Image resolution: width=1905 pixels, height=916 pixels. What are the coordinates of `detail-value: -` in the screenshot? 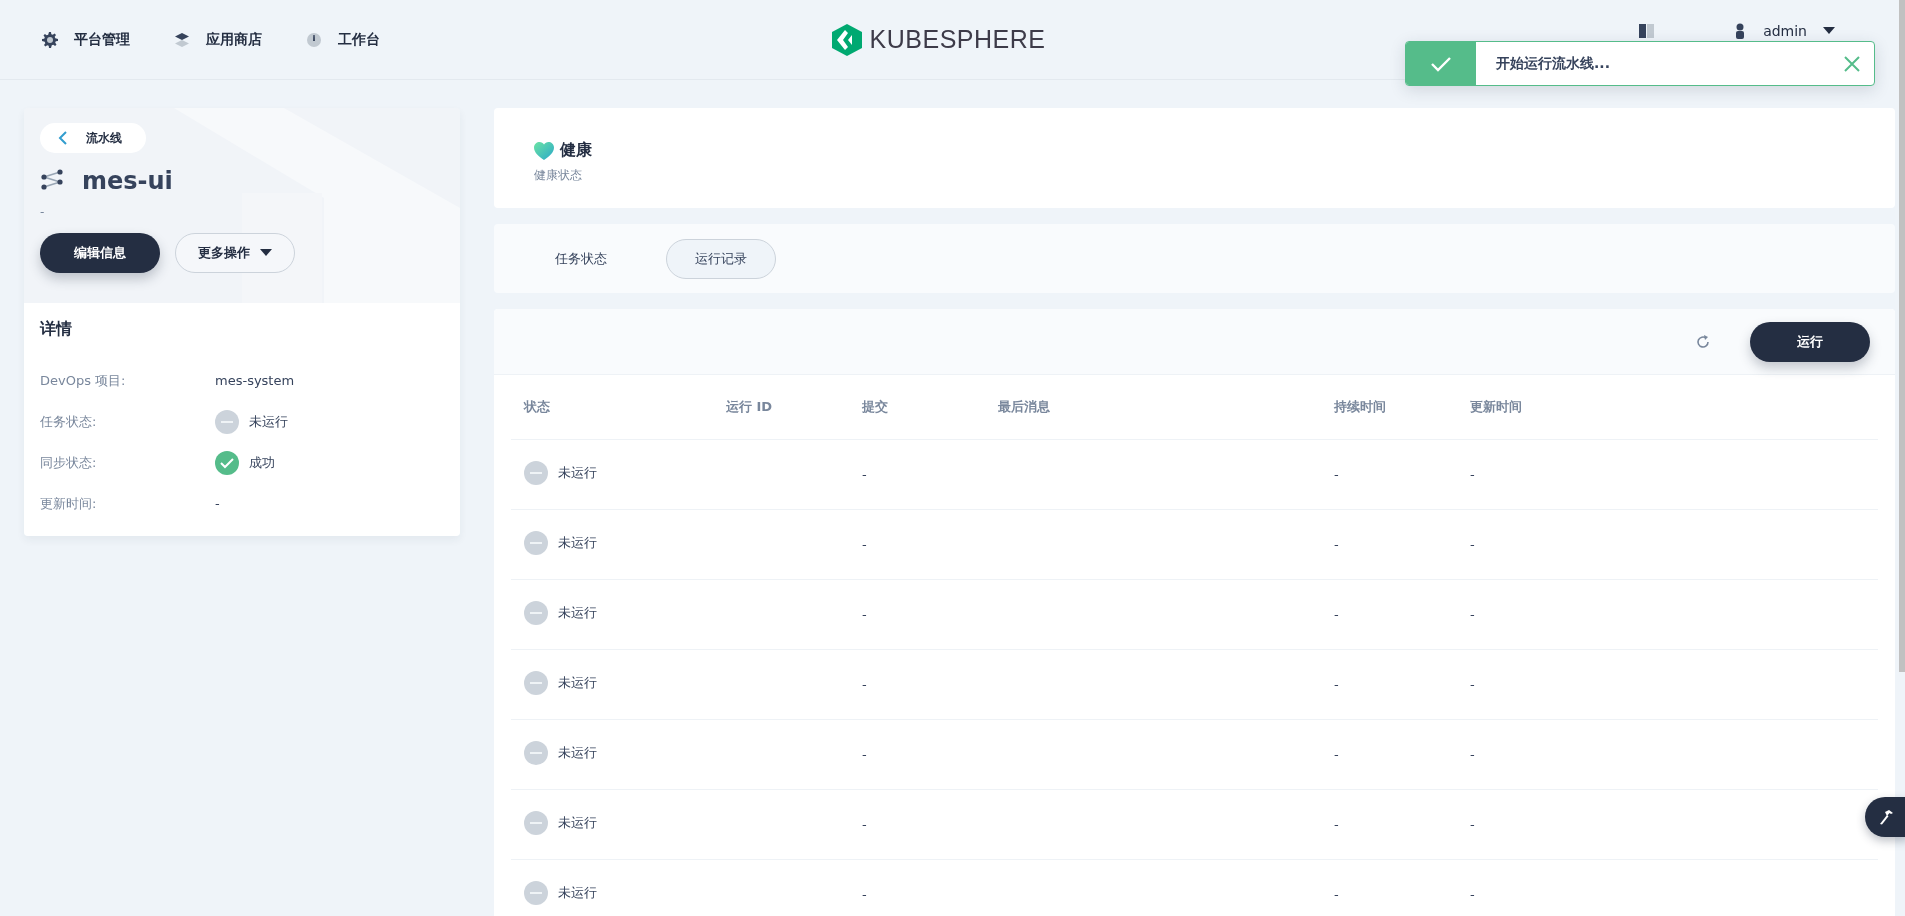 It's located at (217, 503).